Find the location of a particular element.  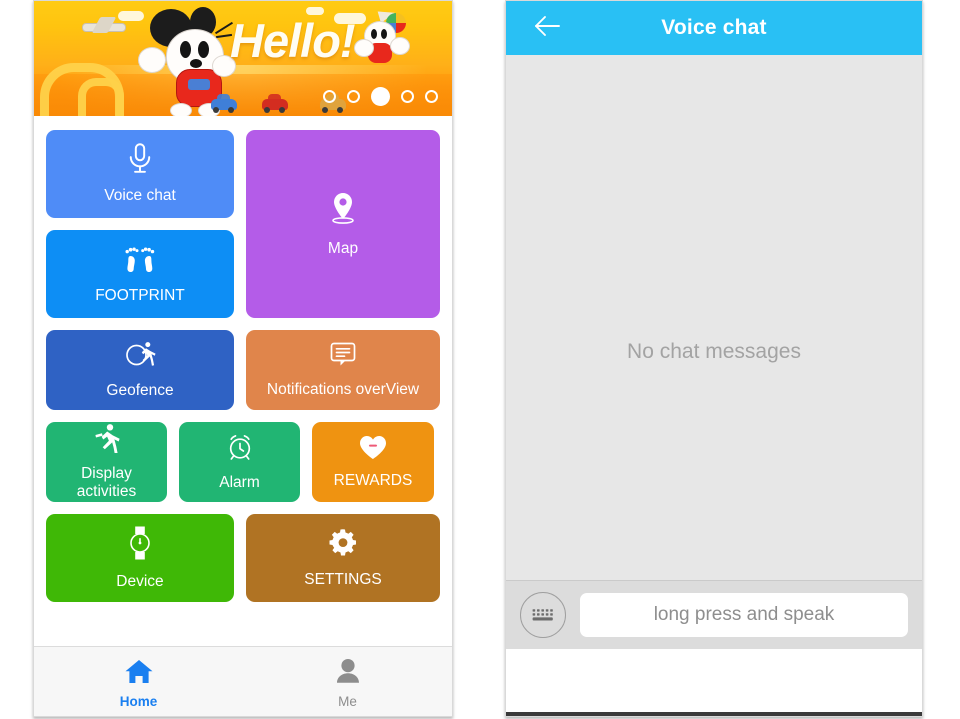

back-arrow-icon is located at coordinates (547, 28).